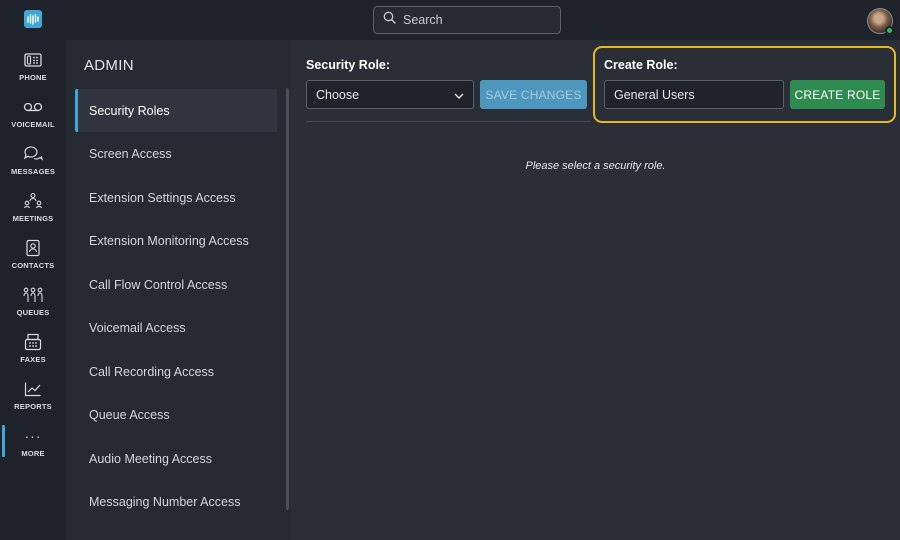 This screenshot has width=900, height=540. Describe the element at coordinates (33, 406) in the screenshot. I see `nav-label: REPORTS` at that location.